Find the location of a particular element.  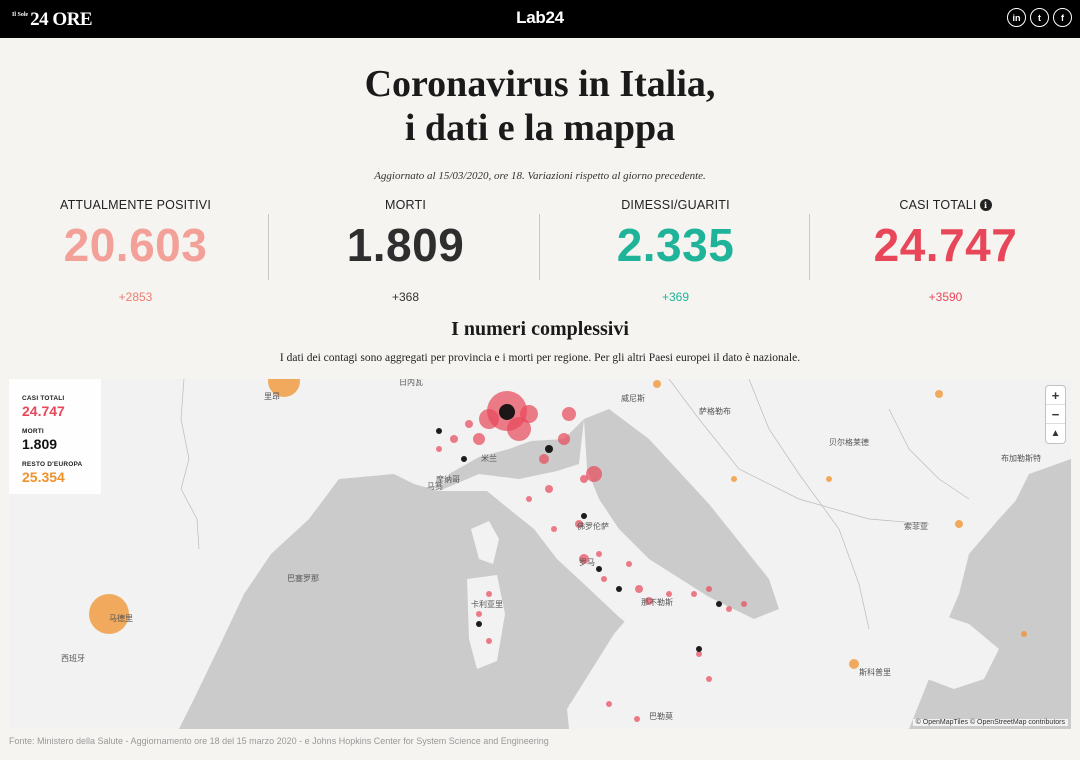

legend-europe-label: RESTO D'EUROPA is located at coordinates (52, 464).